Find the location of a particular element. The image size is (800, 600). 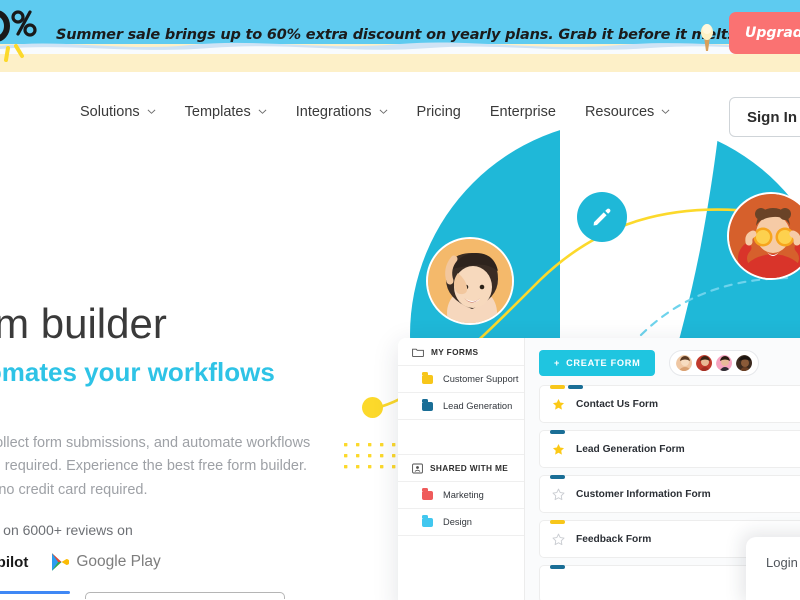

sidebar-item-label: Lead Generation is located at coordinates (478, 406).